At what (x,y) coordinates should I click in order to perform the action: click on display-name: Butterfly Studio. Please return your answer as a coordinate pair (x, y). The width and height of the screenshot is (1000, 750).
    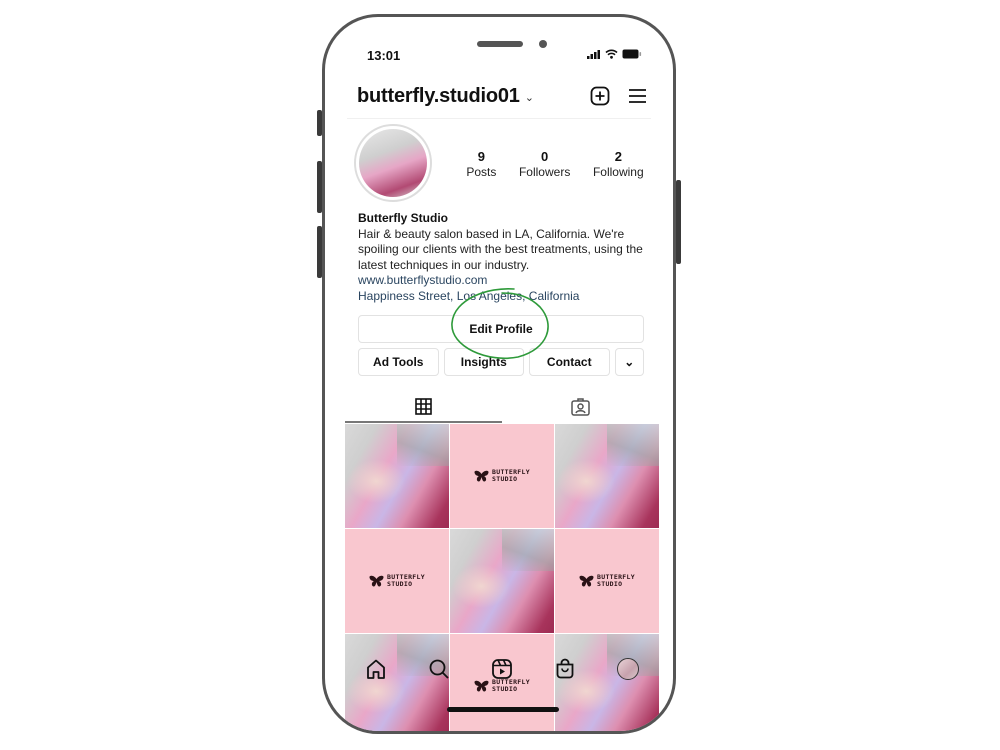
    Looking at the image, I should click on (403, 218).